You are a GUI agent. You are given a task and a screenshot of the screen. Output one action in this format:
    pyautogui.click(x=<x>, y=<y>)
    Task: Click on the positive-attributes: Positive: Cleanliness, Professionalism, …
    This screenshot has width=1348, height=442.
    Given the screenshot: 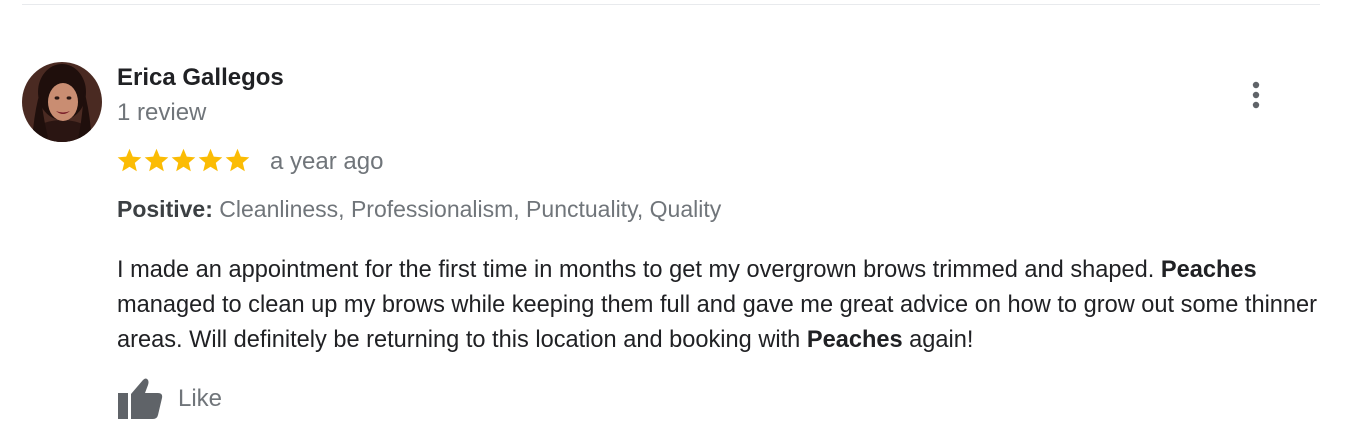 What is the action you would take?
    pyautogui.click(x=419, y=209)
    